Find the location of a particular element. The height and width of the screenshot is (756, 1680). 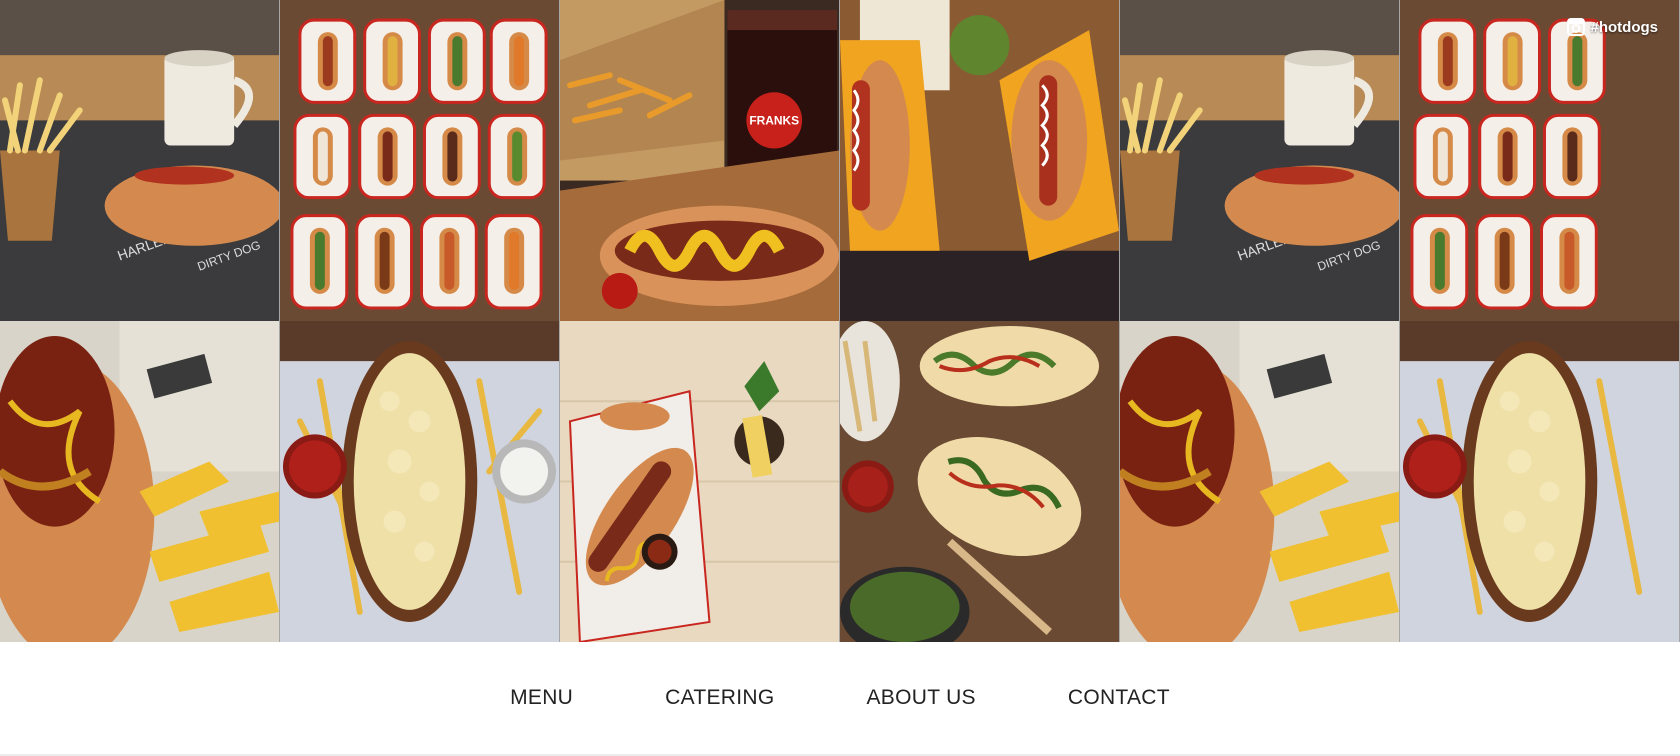

instagram-hashtag-link: #hotdogs is located at coordinates (1612, 27).